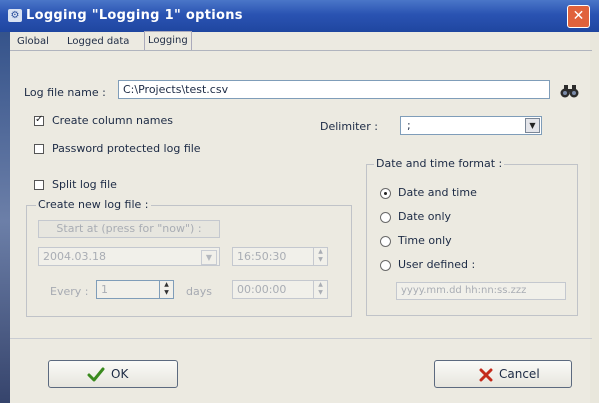 The height and width of the screenshot is (403, 599). What do you see at coordinates (39, 149) in the screenshot?
I see `password-protected-checkbox` at bounding box center [39, 149].